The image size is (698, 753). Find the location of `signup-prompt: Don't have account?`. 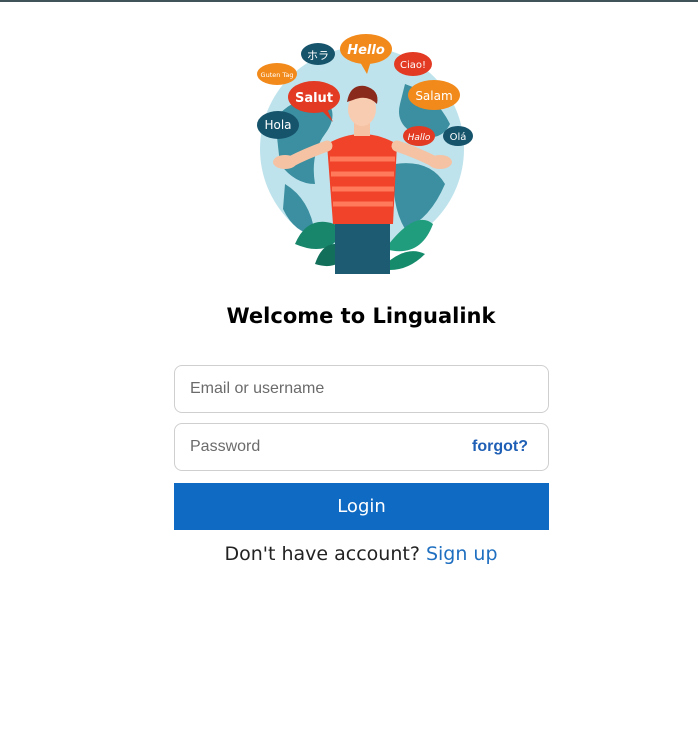

signup-prompt: Don't have account? is located at coordinates (322, 554).